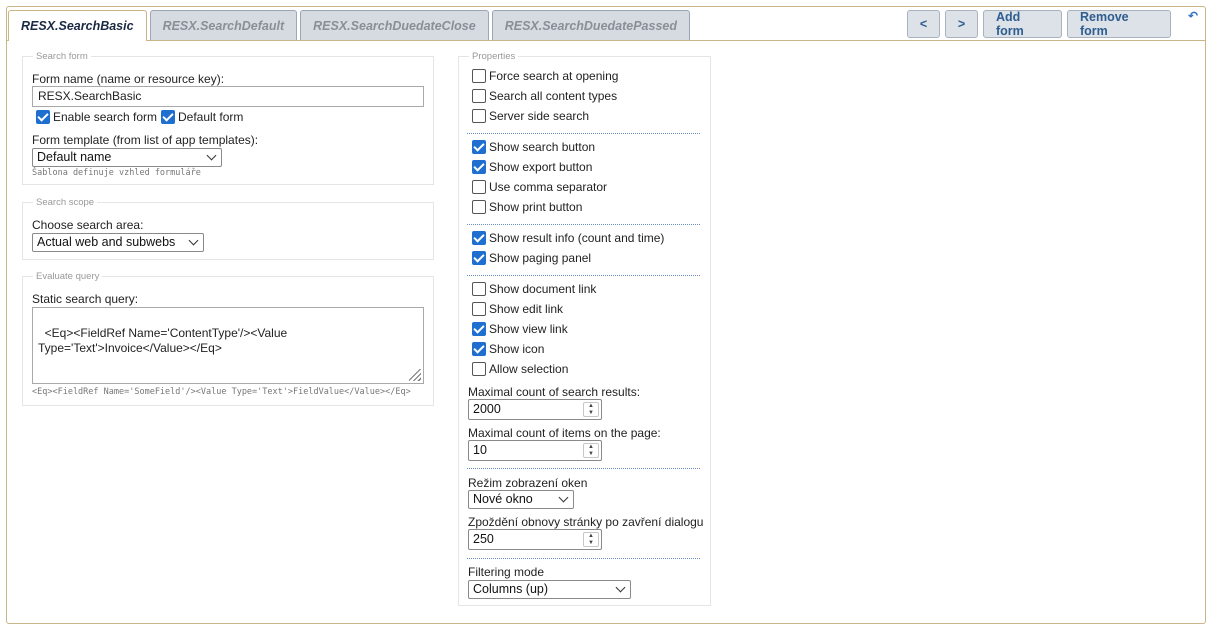  What do you see at coordinates (553, 96) in the screenshot?
I see `checkbox-label: Search all content types` at bounding box center [553, 96].